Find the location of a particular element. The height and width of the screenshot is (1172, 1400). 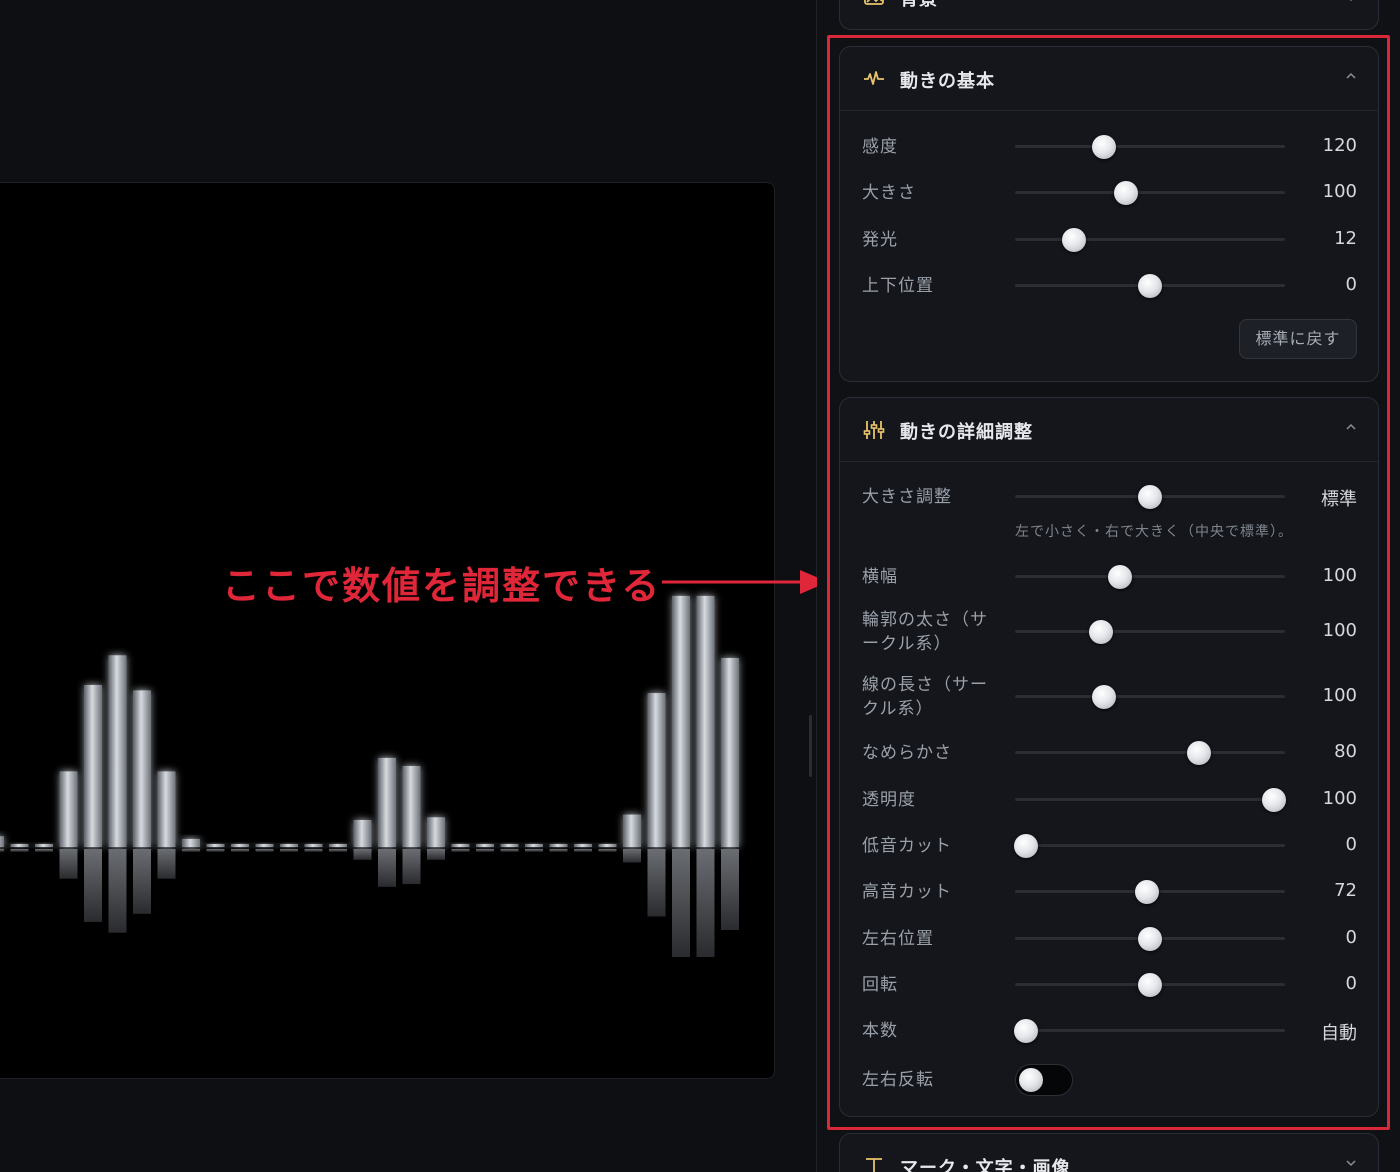

mirror-toggle is located at coordinates (1044, 1080).